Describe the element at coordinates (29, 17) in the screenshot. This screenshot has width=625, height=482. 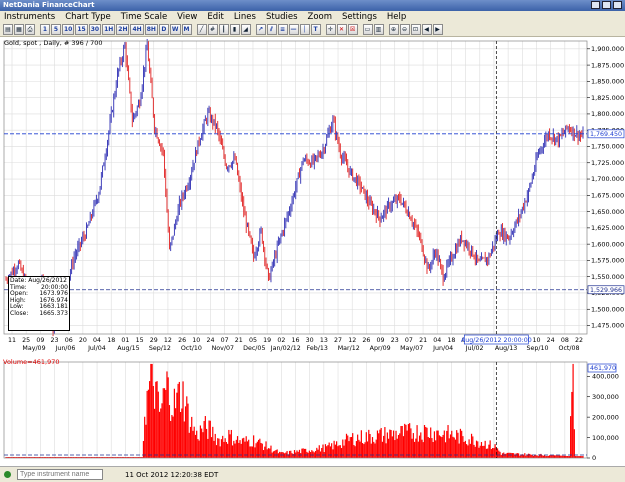
I see `menu-instruments: Instruments` at that location.